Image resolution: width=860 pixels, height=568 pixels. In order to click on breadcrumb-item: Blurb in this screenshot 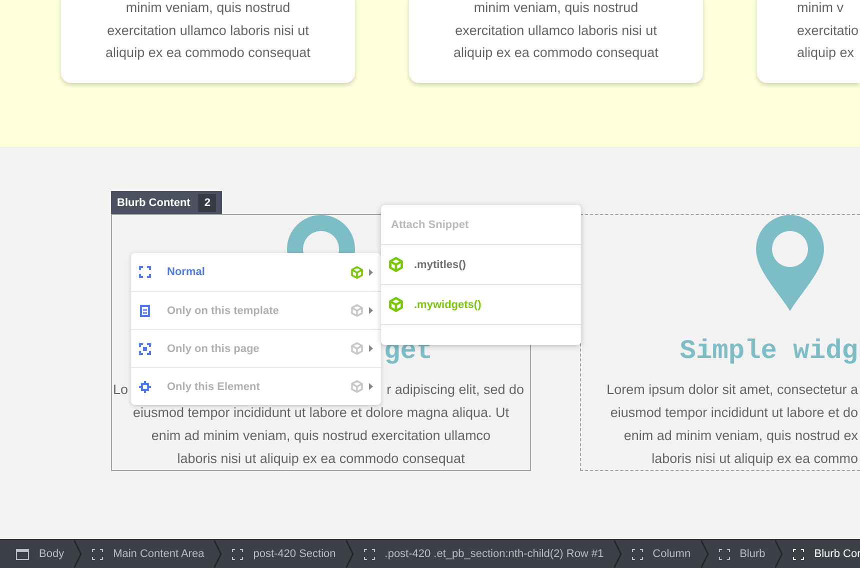, I will do `click(742, 554)`.